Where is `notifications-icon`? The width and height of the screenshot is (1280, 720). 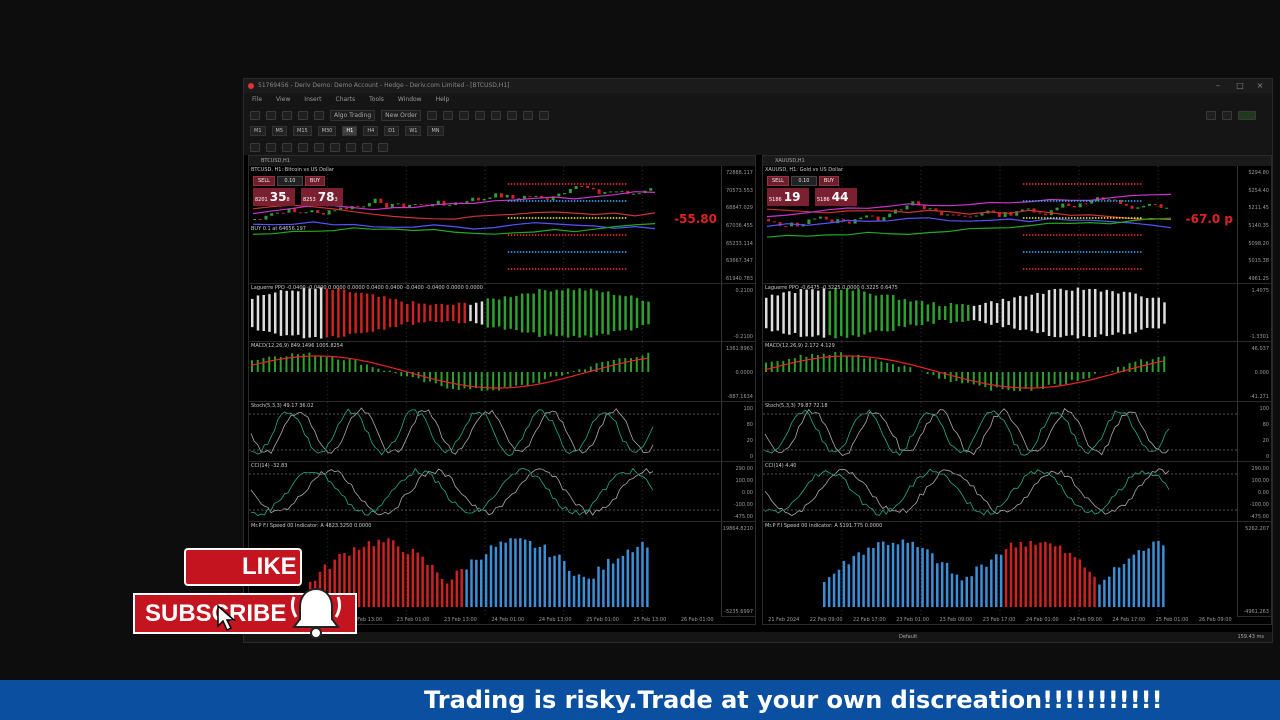 notifications-icon is located at coordinates (1227, 115).